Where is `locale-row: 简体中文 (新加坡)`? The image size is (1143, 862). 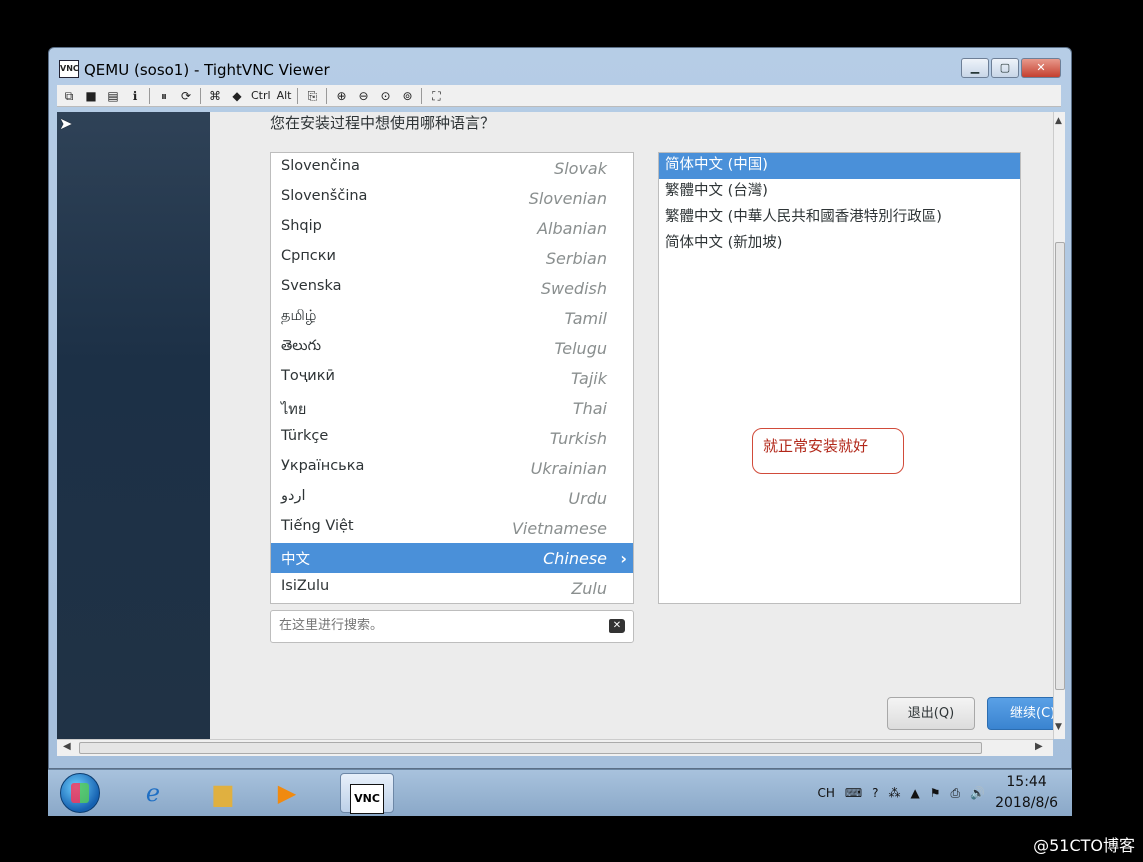
locale-row: 简体中文 (新加坡) is located at coordinates (839, 244).